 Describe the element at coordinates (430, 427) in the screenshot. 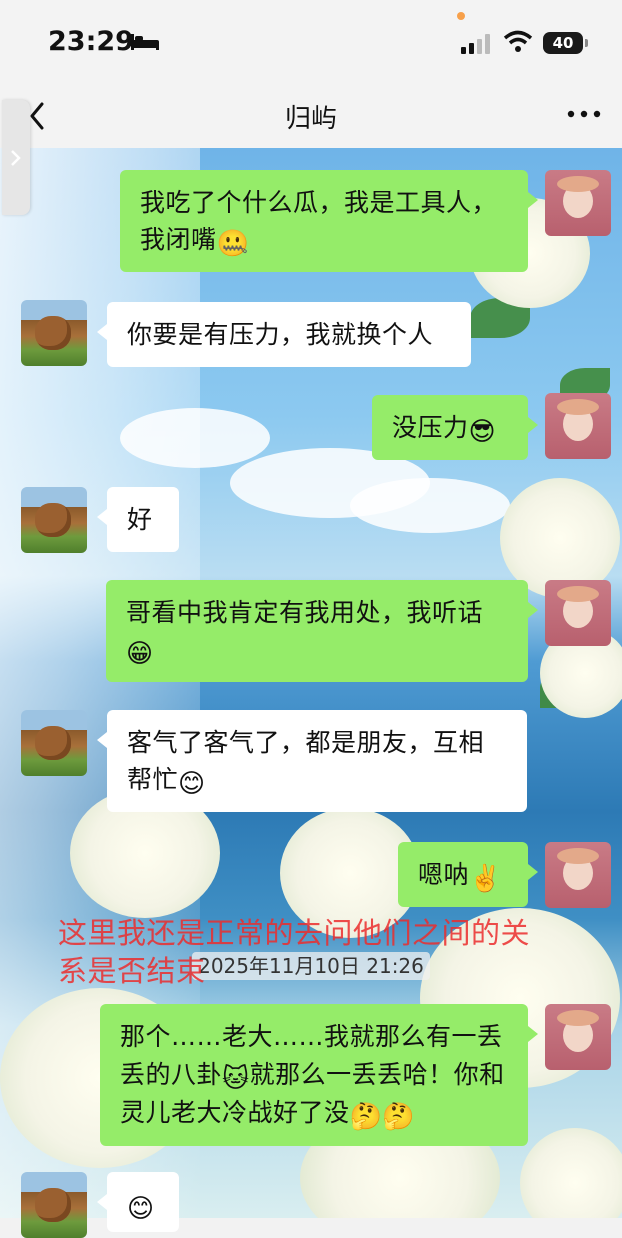

I see `message-text: 没压力` at that location.